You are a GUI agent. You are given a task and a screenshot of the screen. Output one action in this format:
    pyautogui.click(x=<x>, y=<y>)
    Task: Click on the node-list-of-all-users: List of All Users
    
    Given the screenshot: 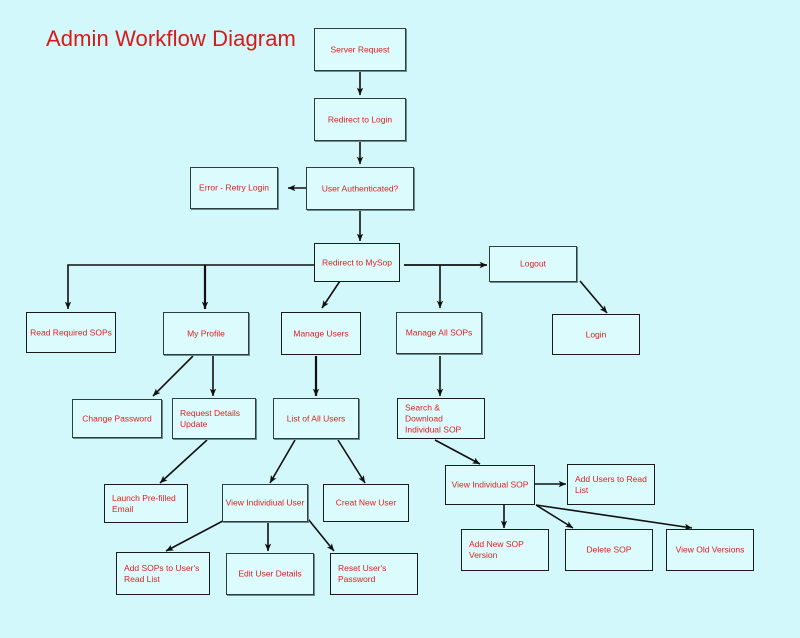 What is the action you would take?
    pyautogui.click(x=316, y=418)
    